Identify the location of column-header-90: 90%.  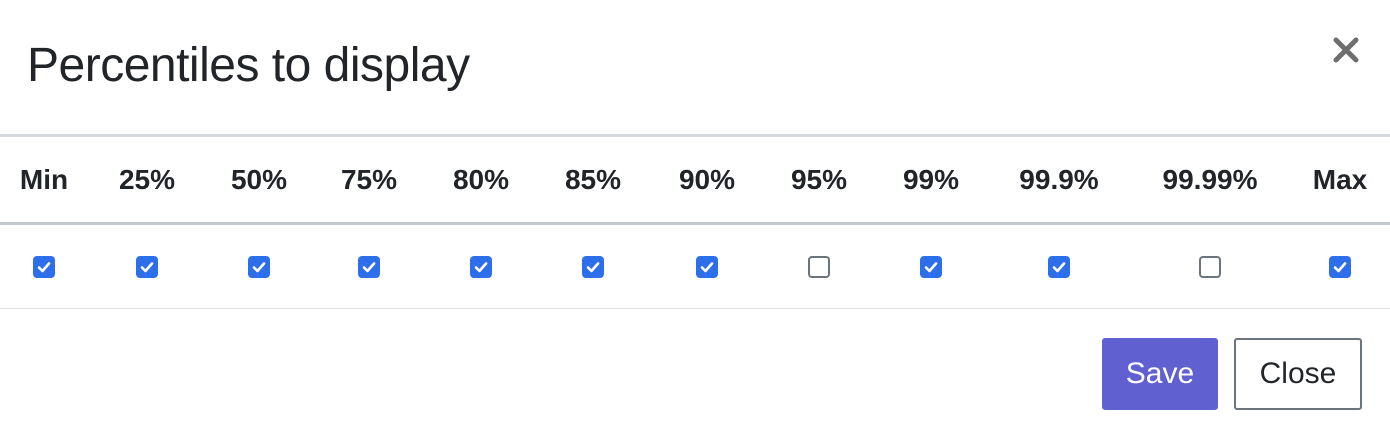
(707, 179).